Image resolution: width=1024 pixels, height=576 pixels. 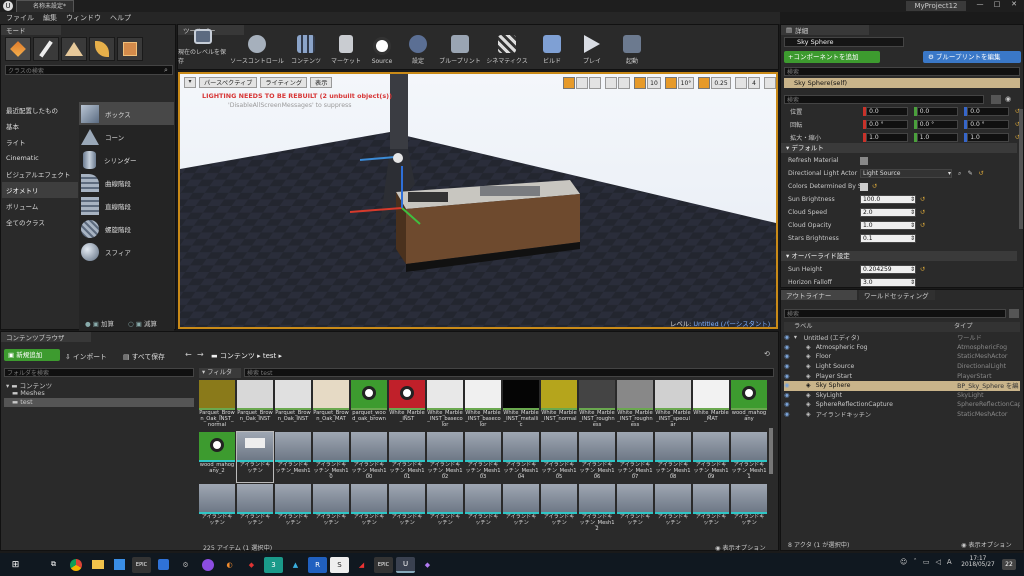 What do you see at coordinates (1021, 169) in the screenshot?
I see `details-scrollbar` at bounding box center [1021, 169].